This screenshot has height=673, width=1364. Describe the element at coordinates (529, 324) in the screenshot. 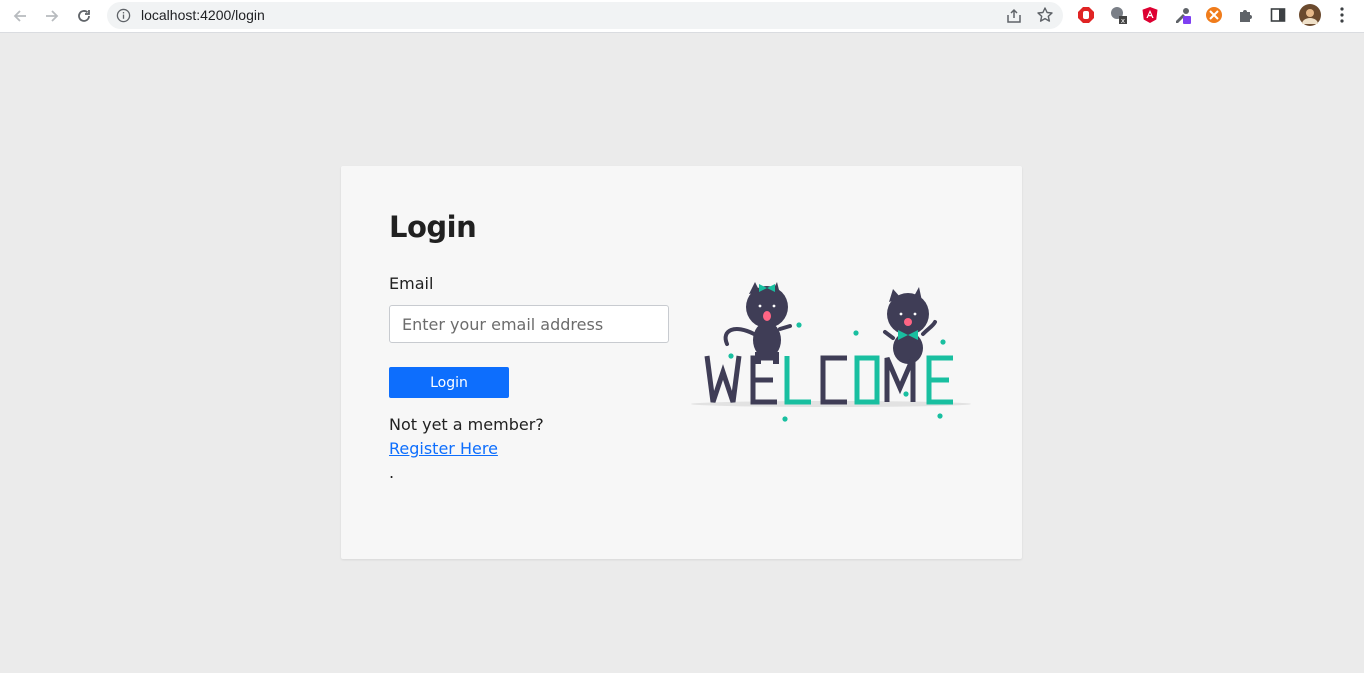

I see `email-field` at that location.